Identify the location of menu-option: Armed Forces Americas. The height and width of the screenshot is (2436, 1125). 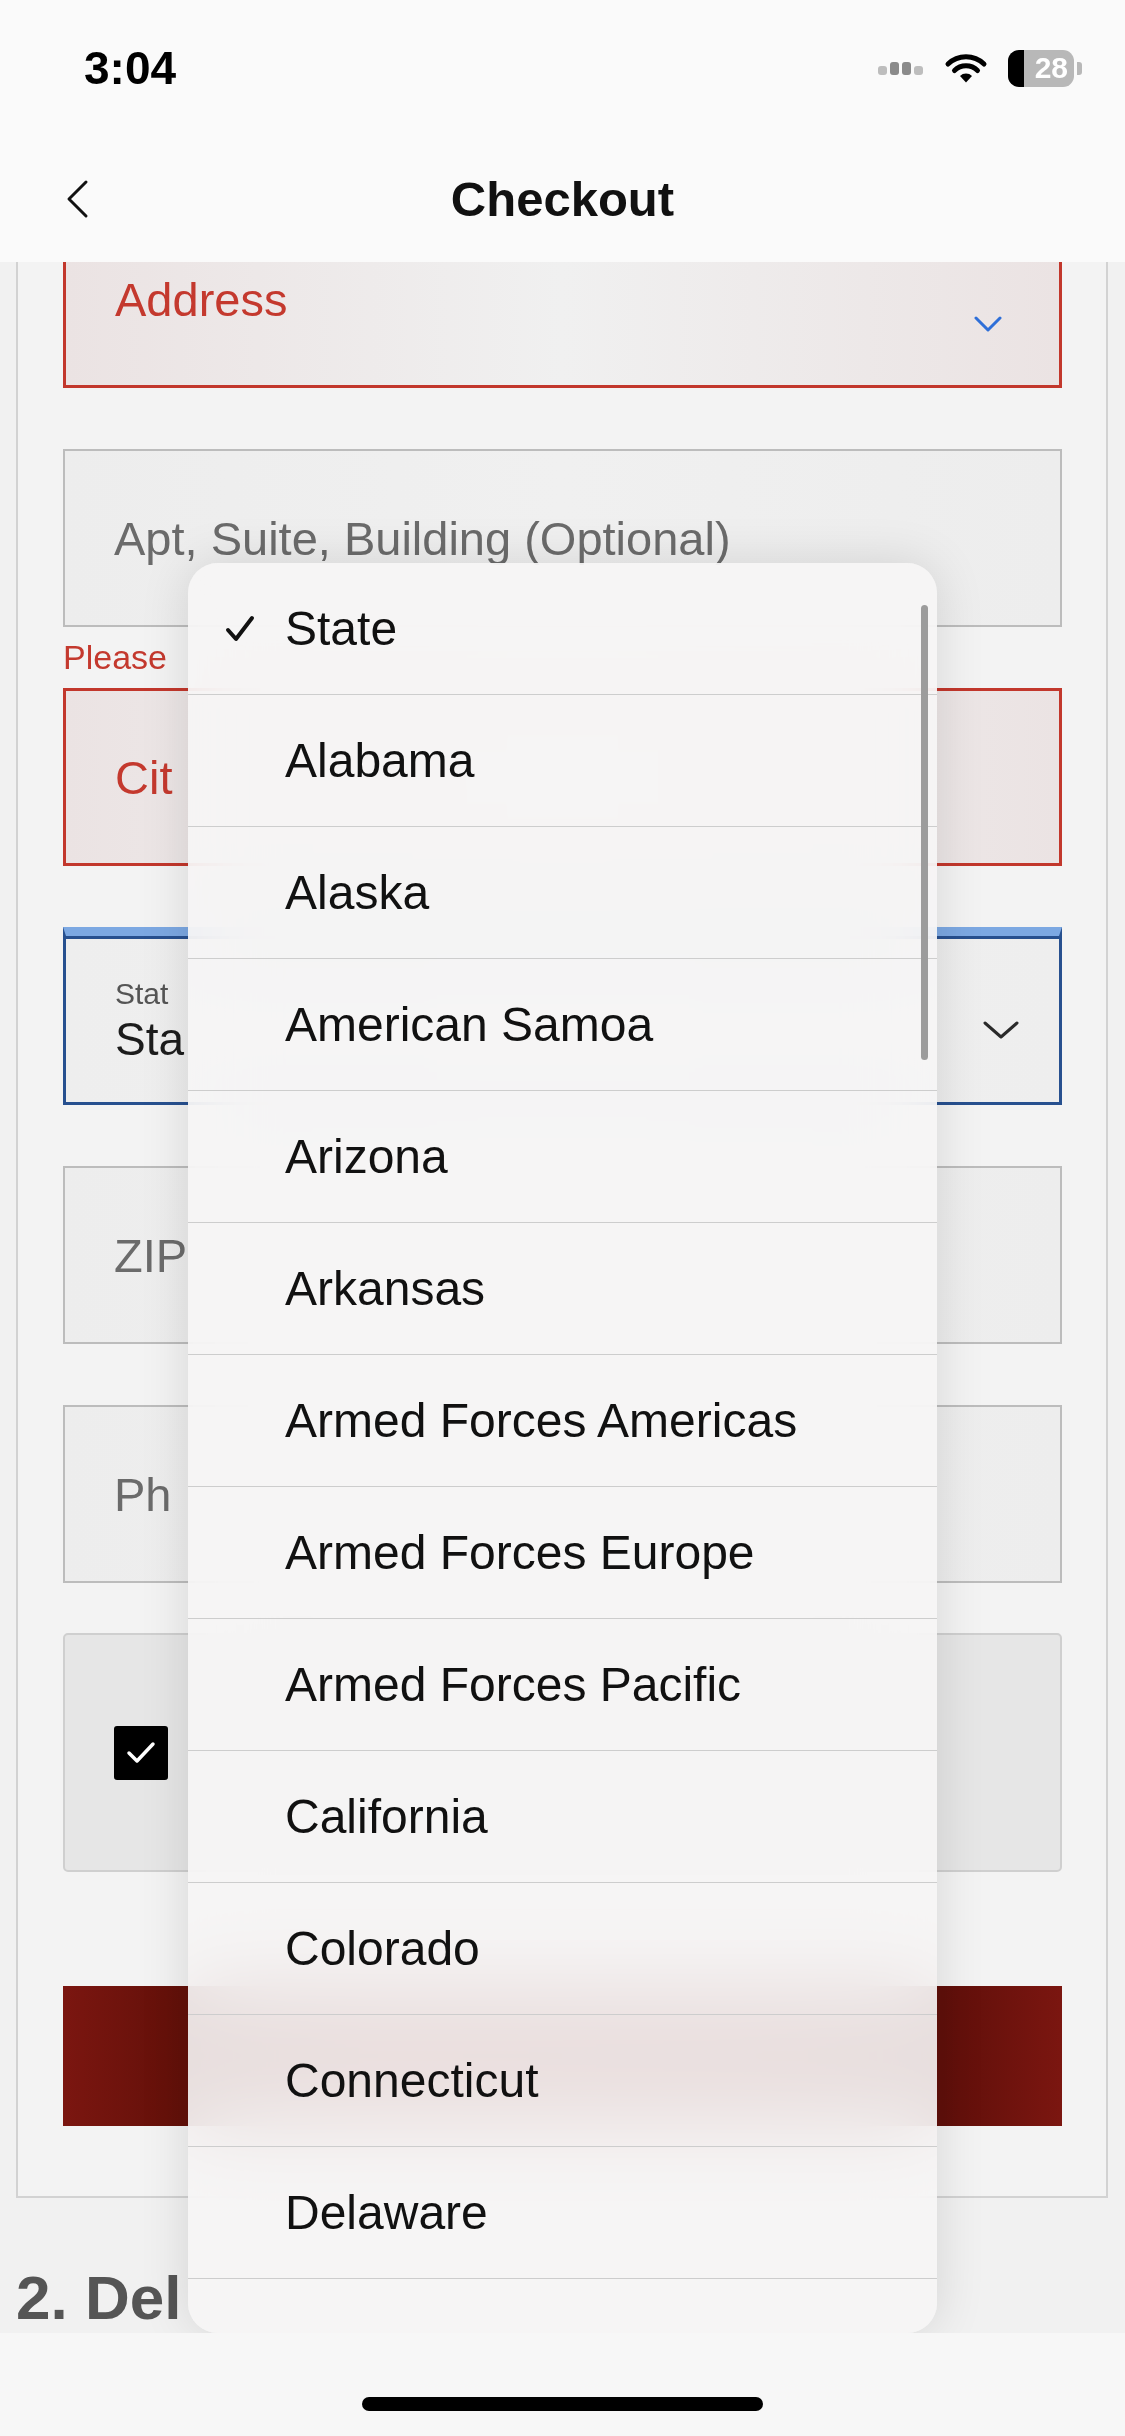
(562, 1421).